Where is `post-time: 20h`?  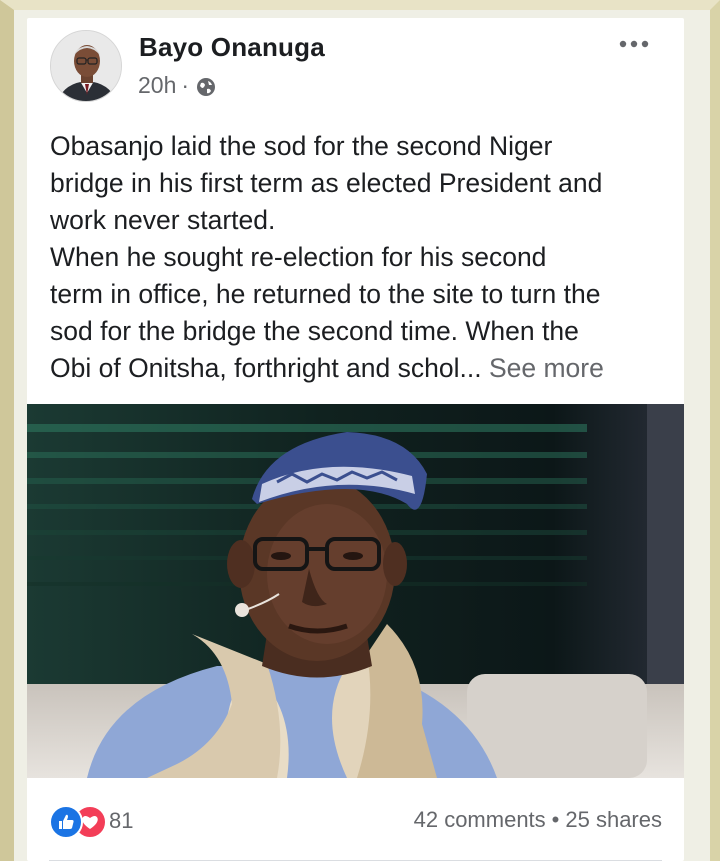
post-time: 20h is located at coordinates (157, 85).